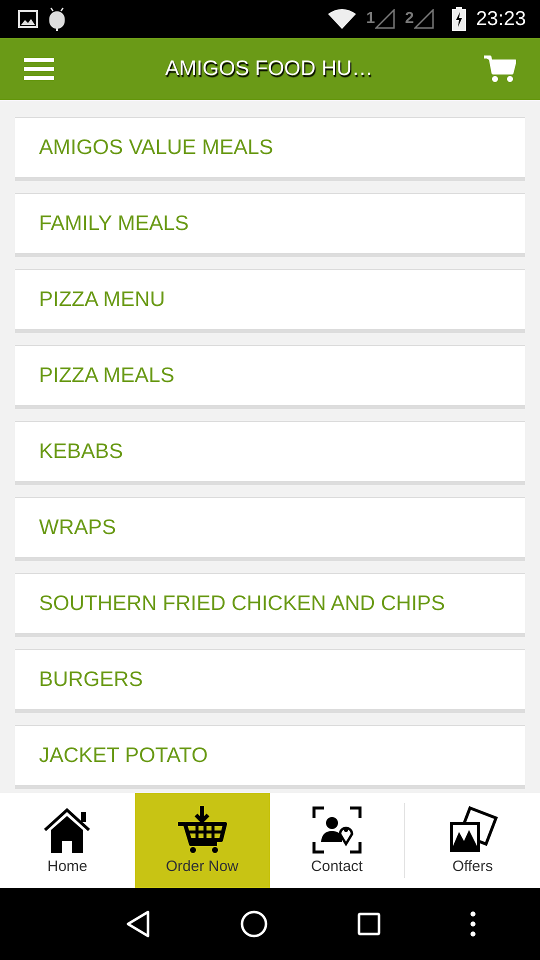 The width and height of the screenshot is (540, 960). Describe the element at coordinates (137, 924) in the screenshot. I see `back-icon` at that location.